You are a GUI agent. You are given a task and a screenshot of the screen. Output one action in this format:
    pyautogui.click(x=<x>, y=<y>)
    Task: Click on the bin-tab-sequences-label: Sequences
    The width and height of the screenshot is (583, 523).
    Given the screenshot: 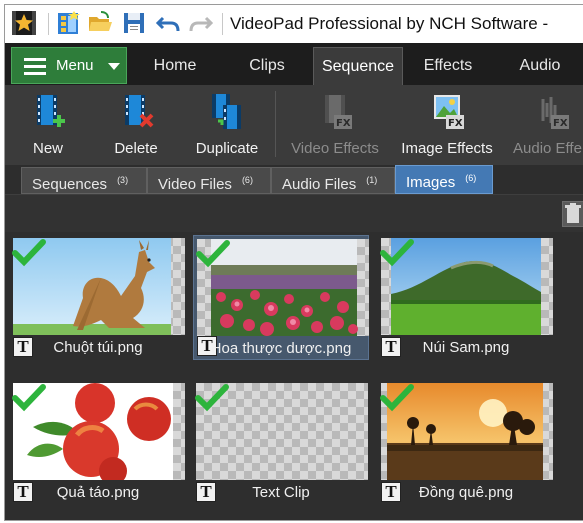 What is the action you would take?
    pyautogui.click(x=70, y=184)
    